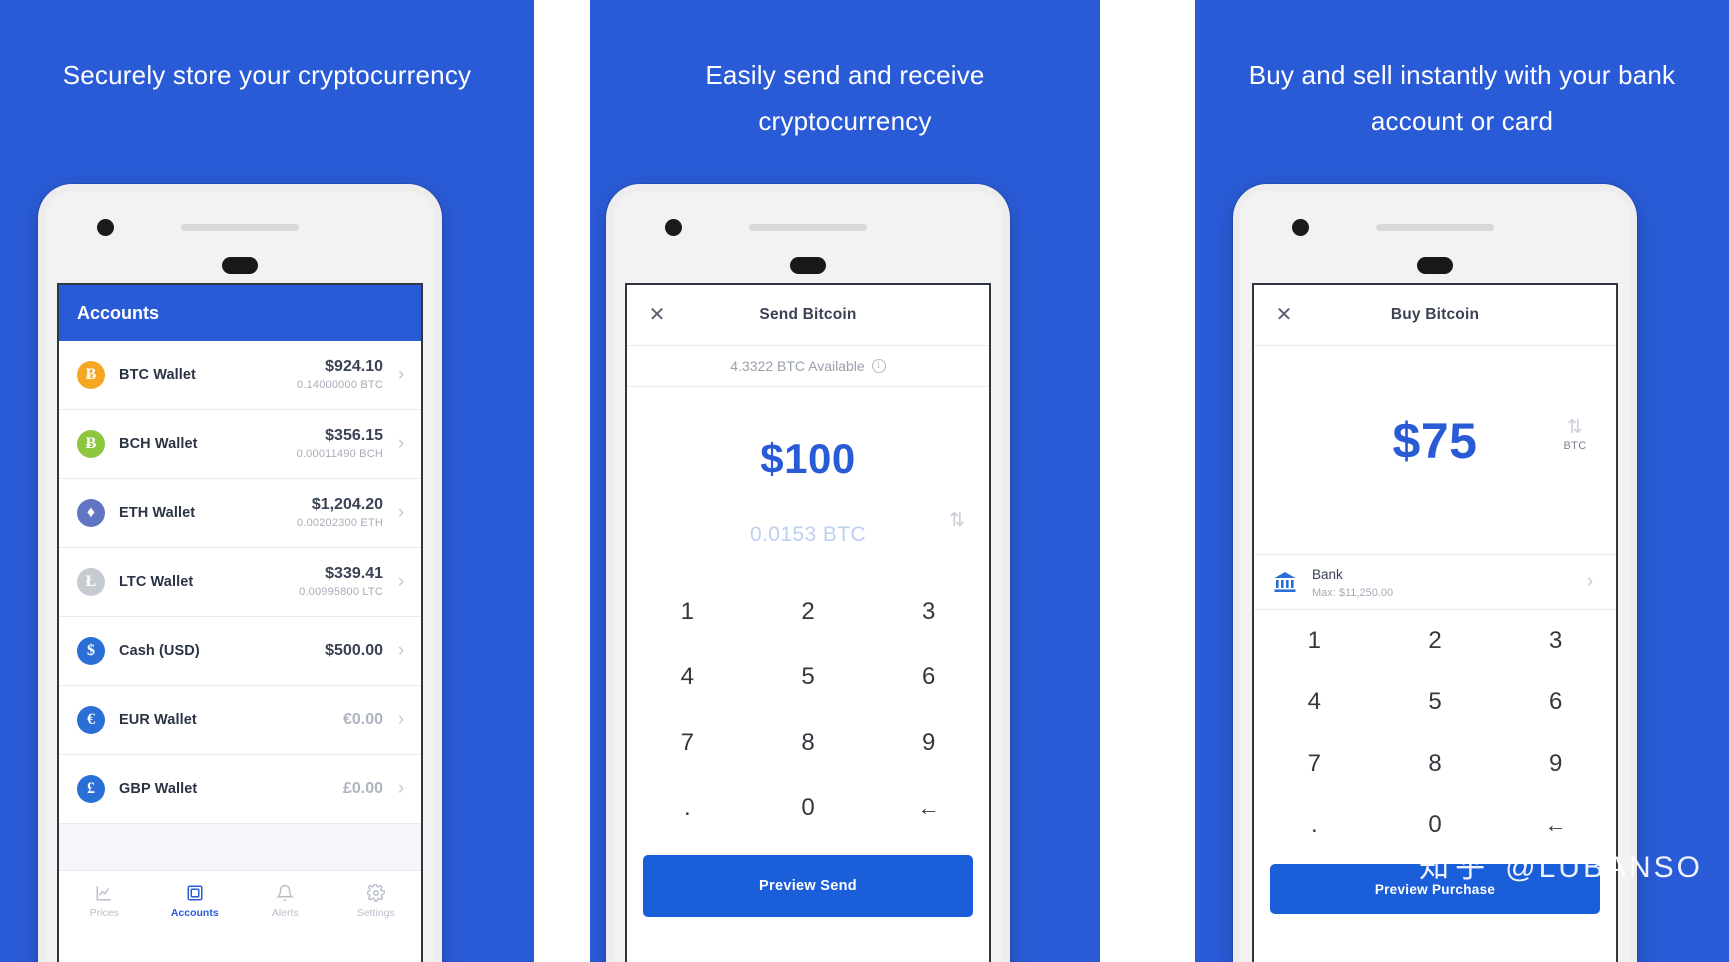 The height and width of the screenshot is (962, 1729). I want to click on tab-label: Prices, so click(104, 913).